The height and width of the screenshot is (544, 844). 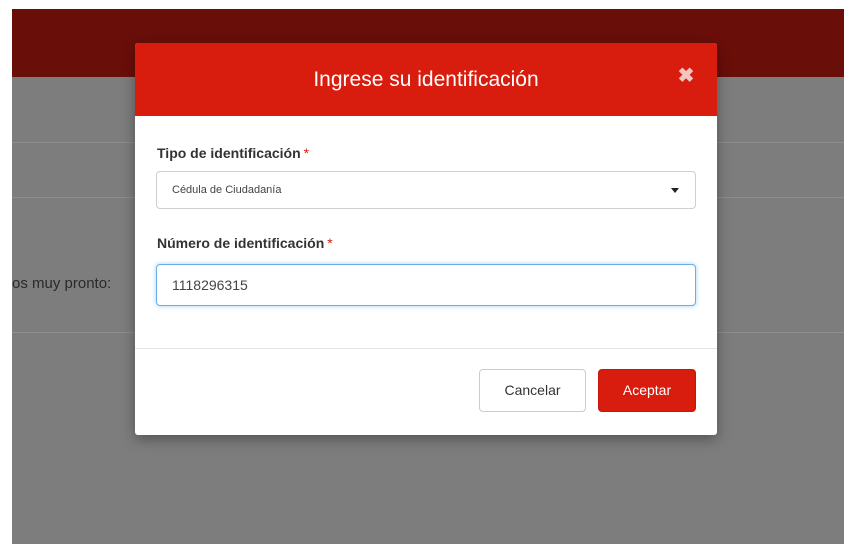 What do you see at coordinates (426, 190) in the screenshot?
I see `id-type-select: Cédula de Ciudadanía` at bounding box center [426, 190].